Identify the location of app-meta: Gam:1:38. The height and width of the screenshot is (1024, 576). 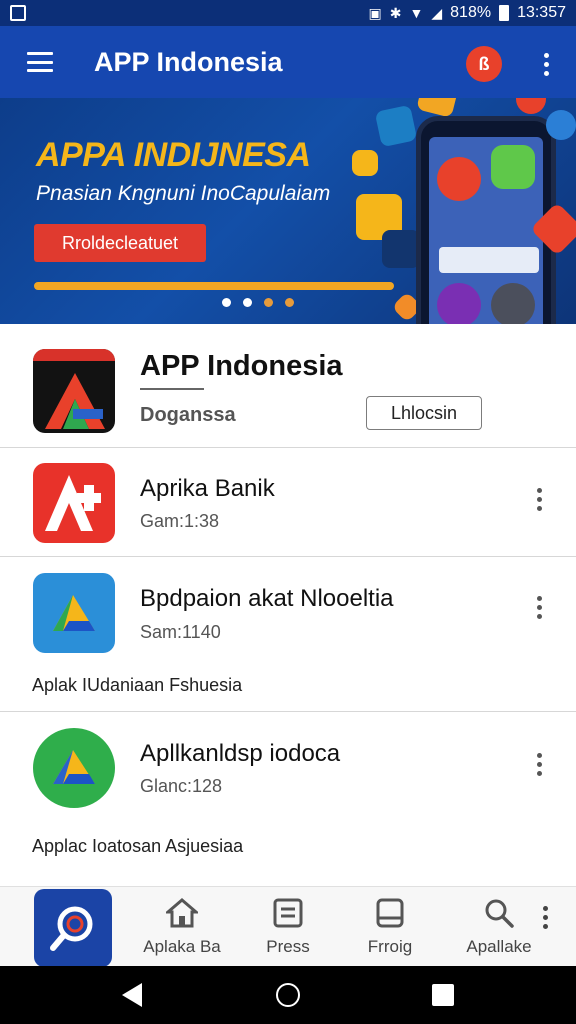
(180, 521).